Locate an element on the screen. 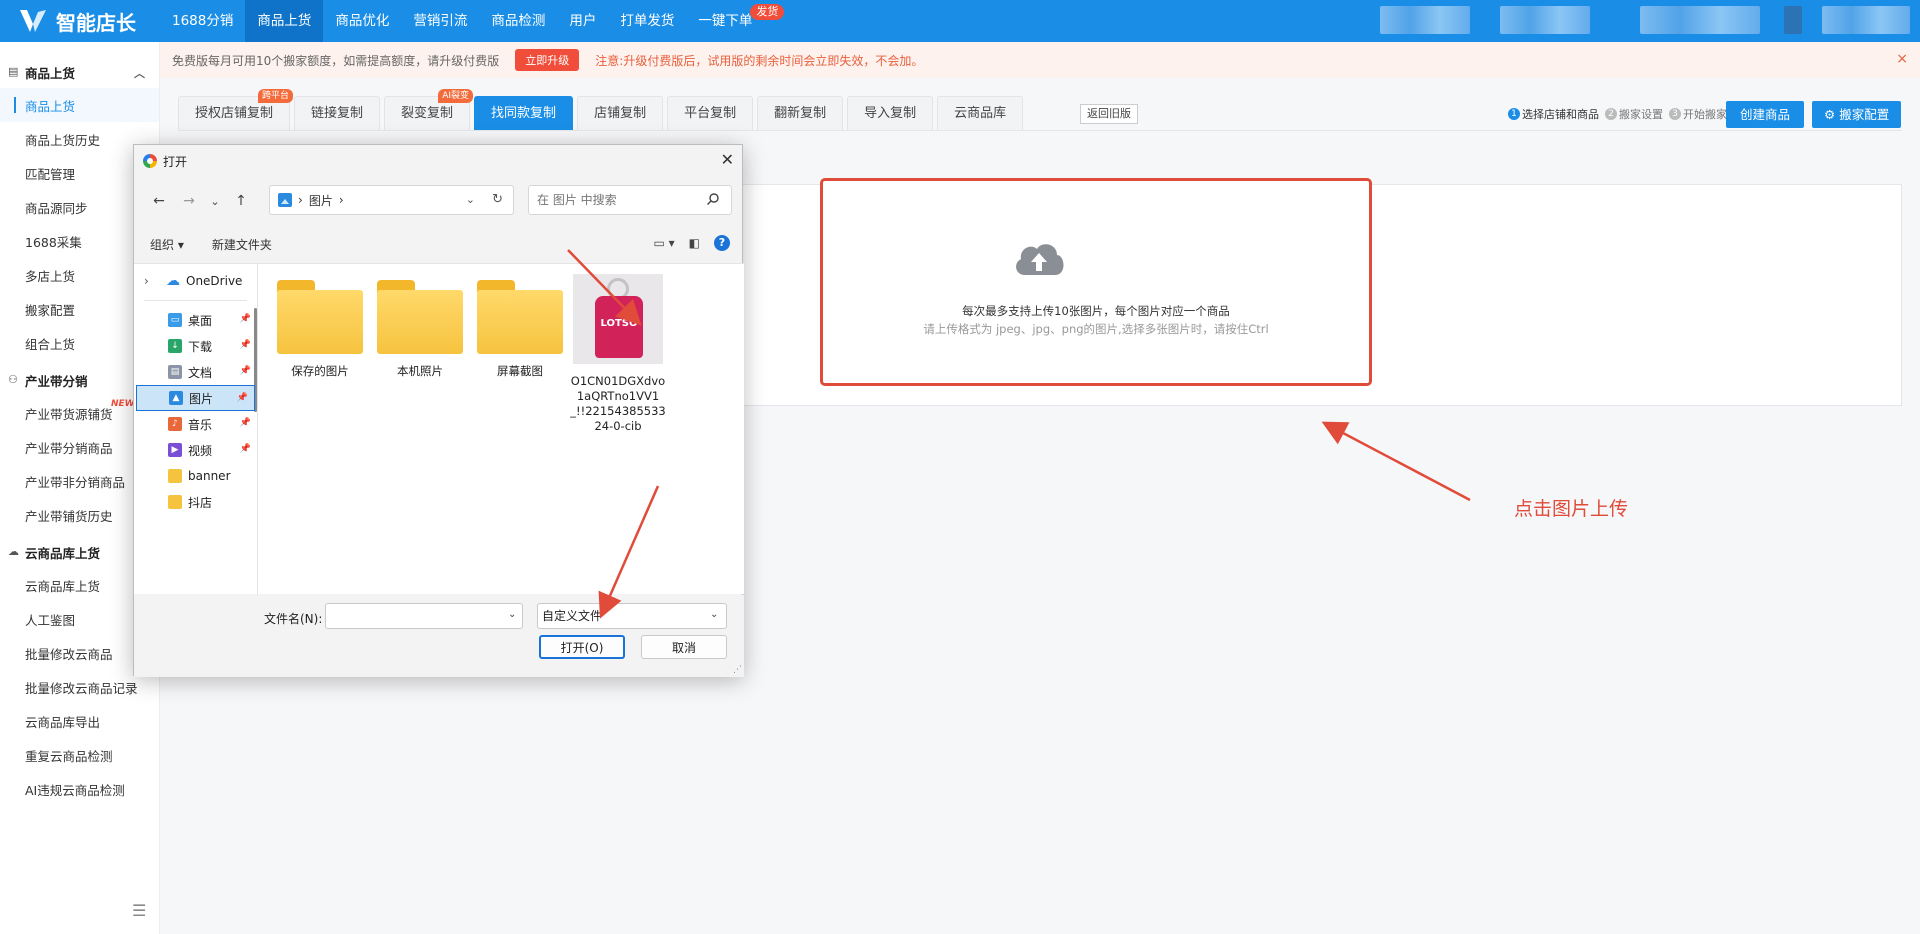 Image resolution: width=1920 pixels, height=934 pixels. nav-item: 1688分销 is located at coordinates (202, 21).